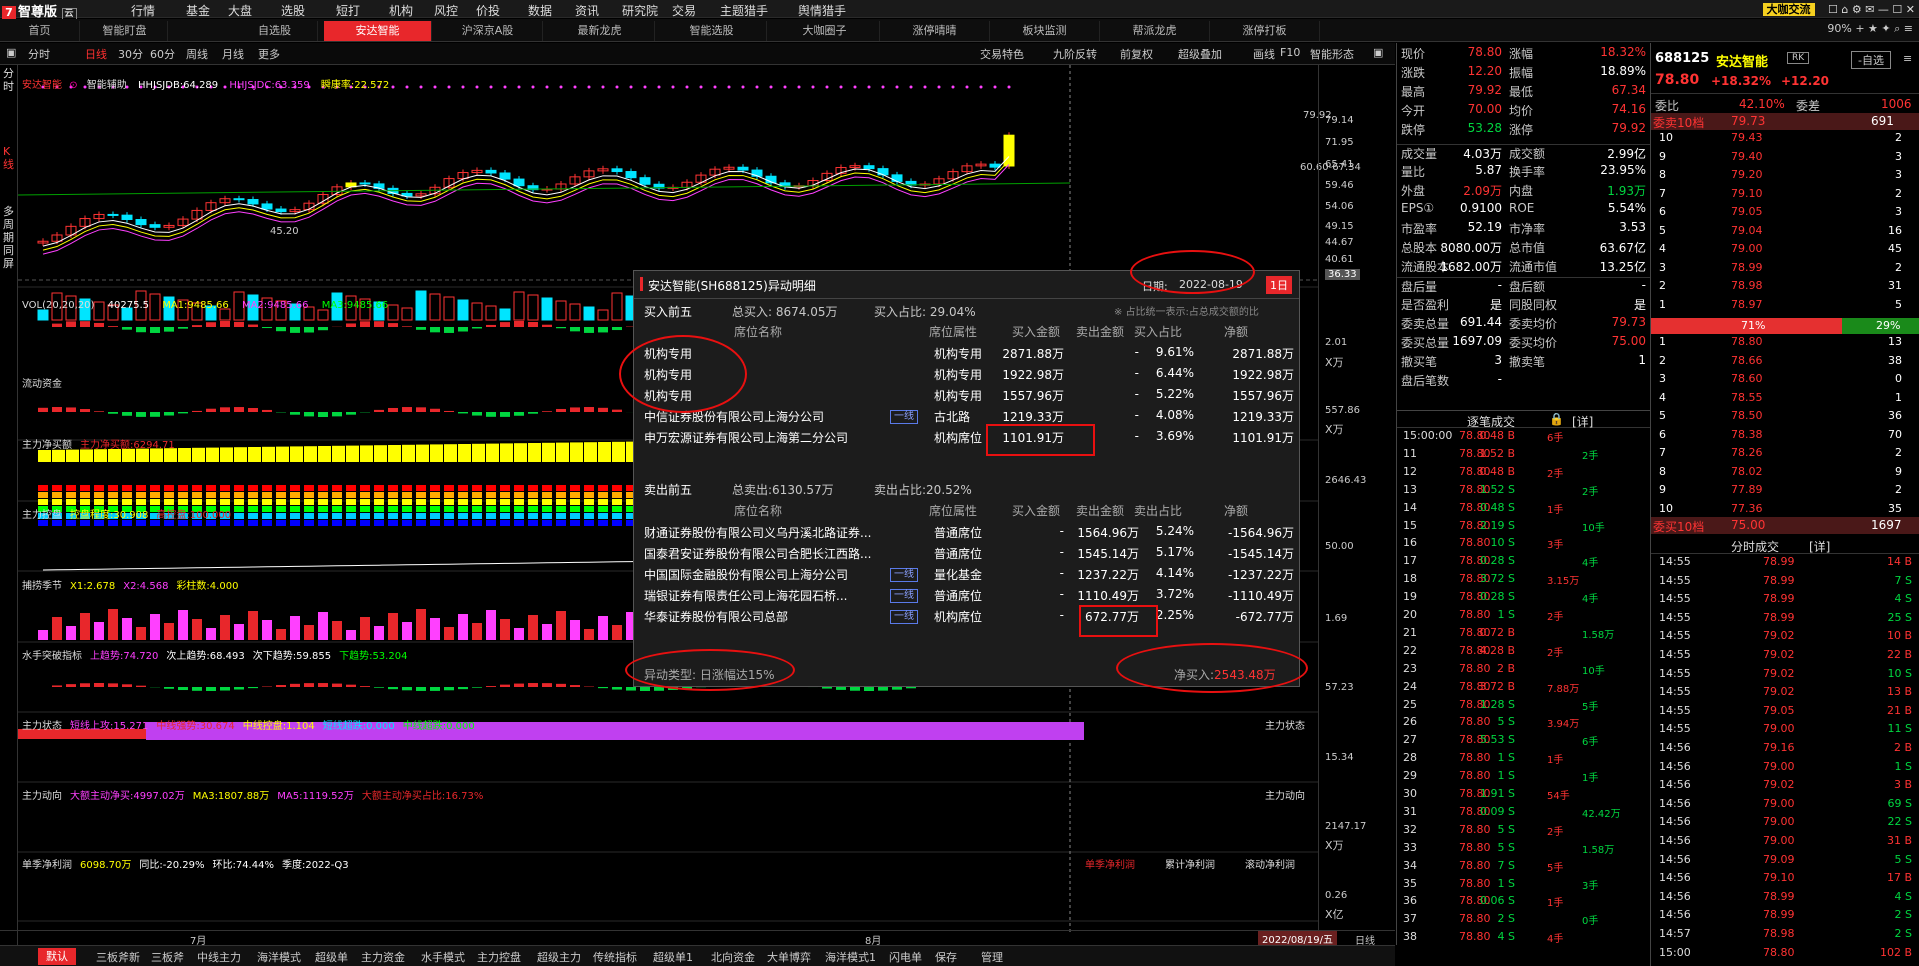 The width and height of the screenshot is (1919, 966). I want to click on lock-icon: 🔒, so click(1556, 419).